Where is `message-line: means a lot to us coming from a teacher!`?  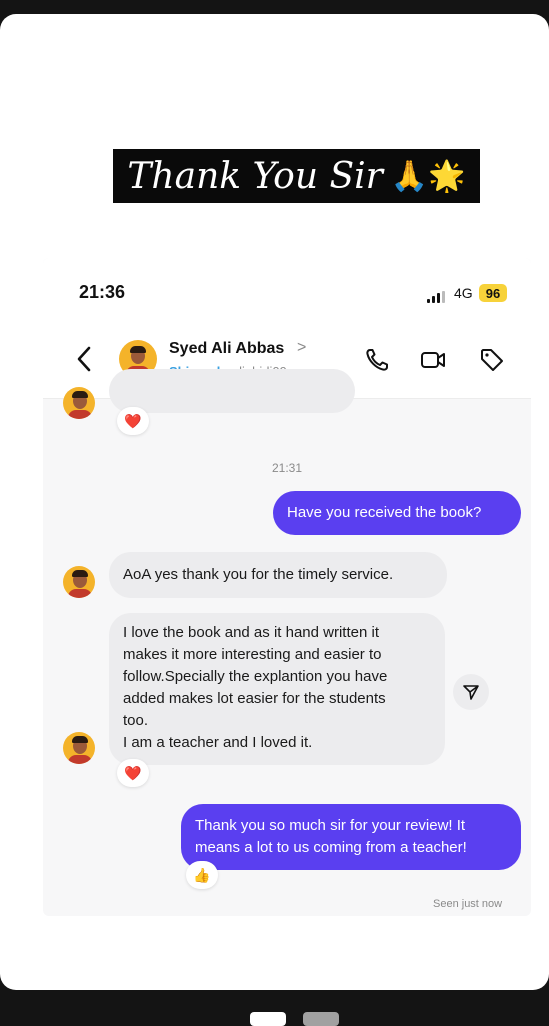
message-line: means a lot to us coming from a teacher! is located at coordinates (331, 847).